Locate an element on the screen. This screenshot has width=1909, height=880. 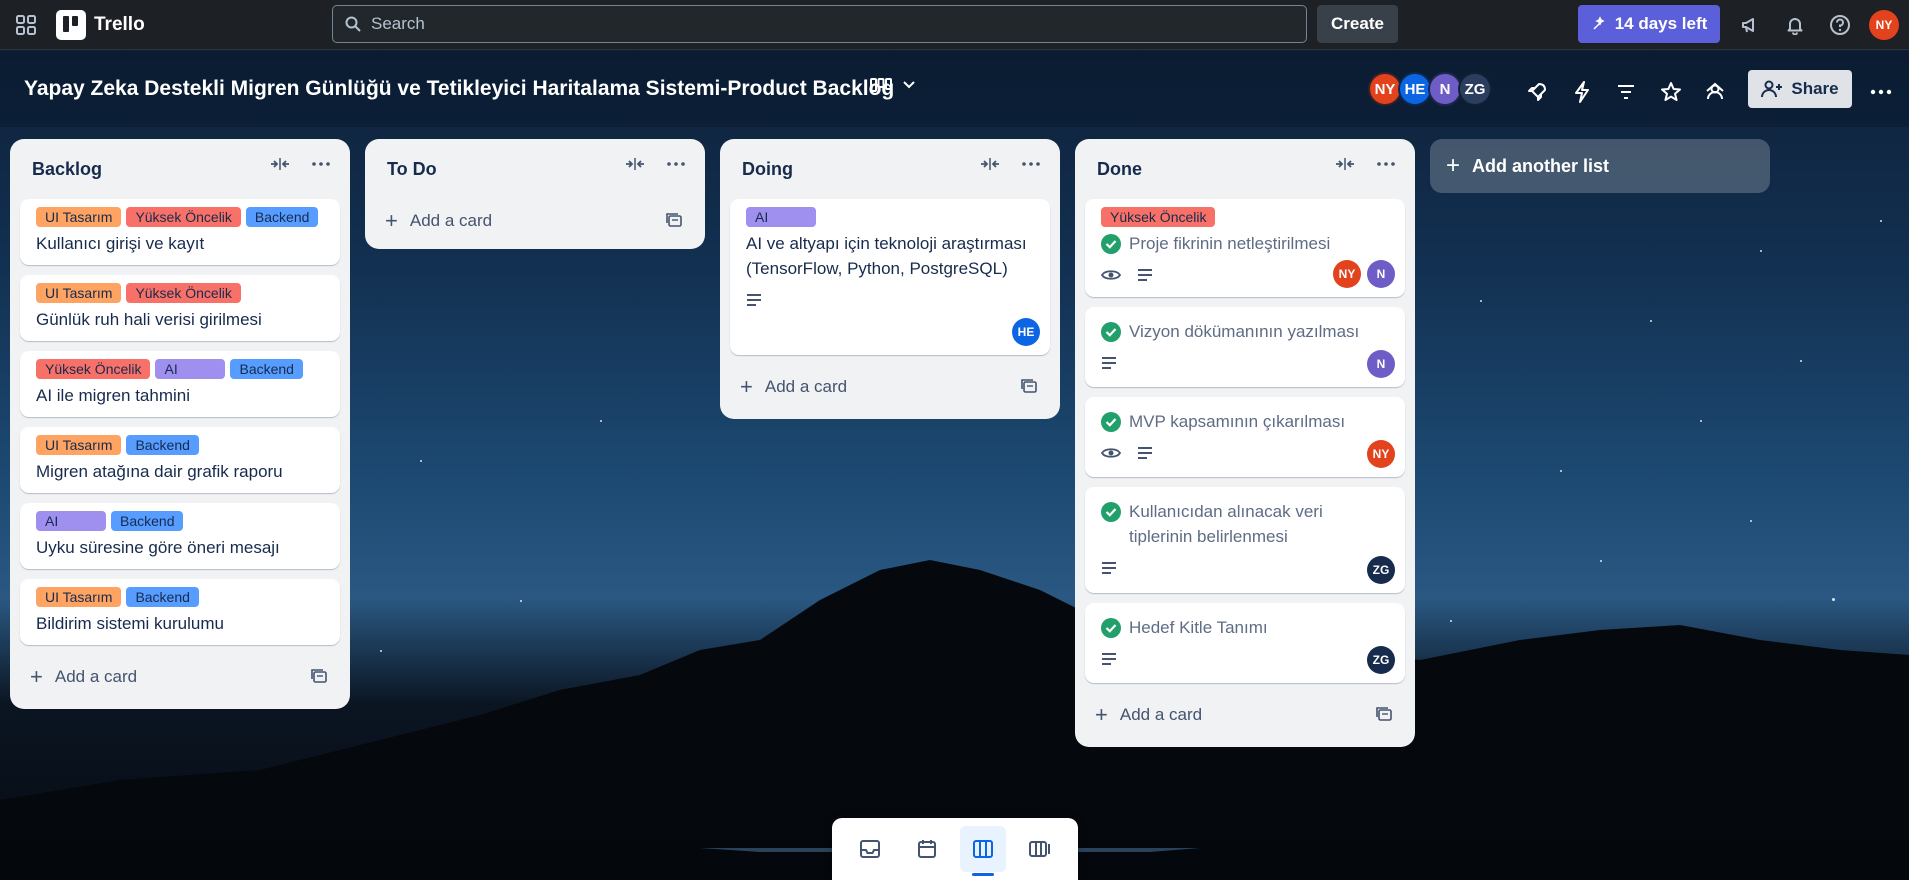
list-title: Backlog is located at coordinates (67, 169).